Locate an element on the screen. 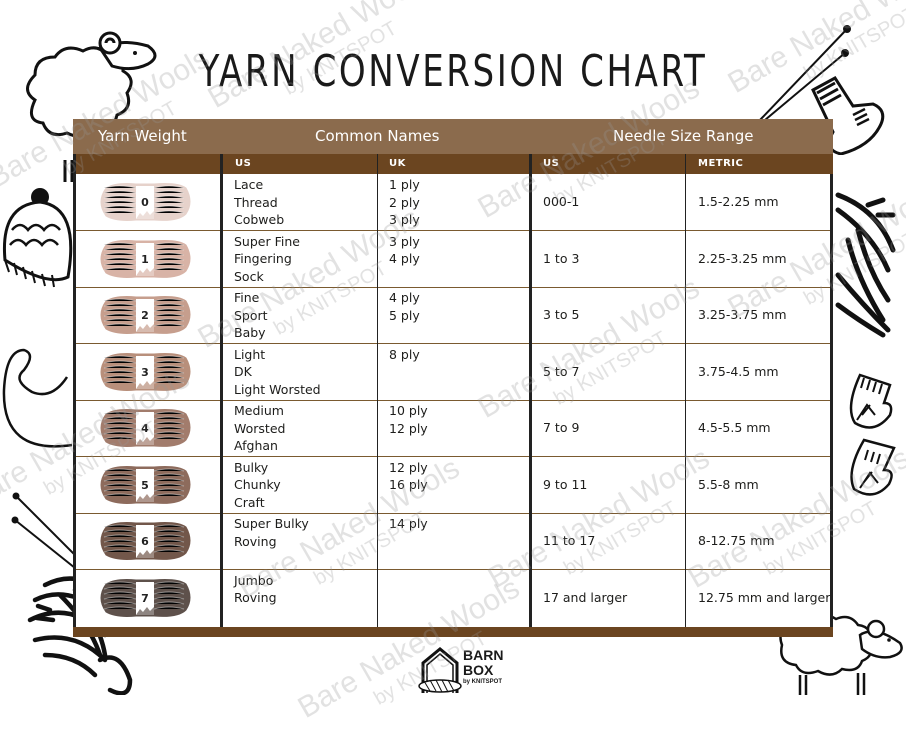  yarn-skein-icon: 6 is located at coordinates (145, 541).